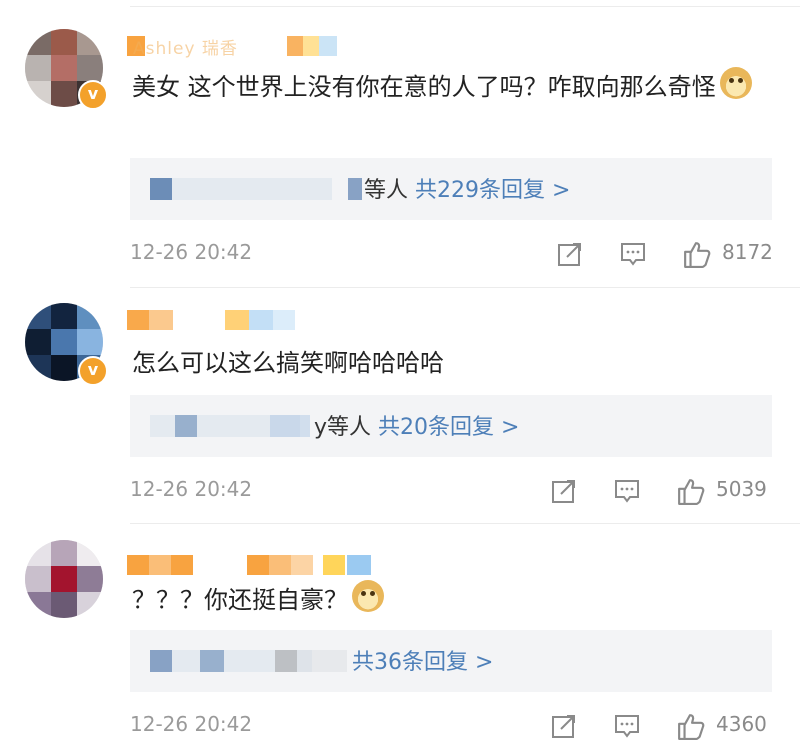 Image resolution: width=800 pixels, height=754 pixels. Describe the element at coordinates (448, 427) in the screenshot. I see `reply-count-link: 共20条回复 >` at that location.